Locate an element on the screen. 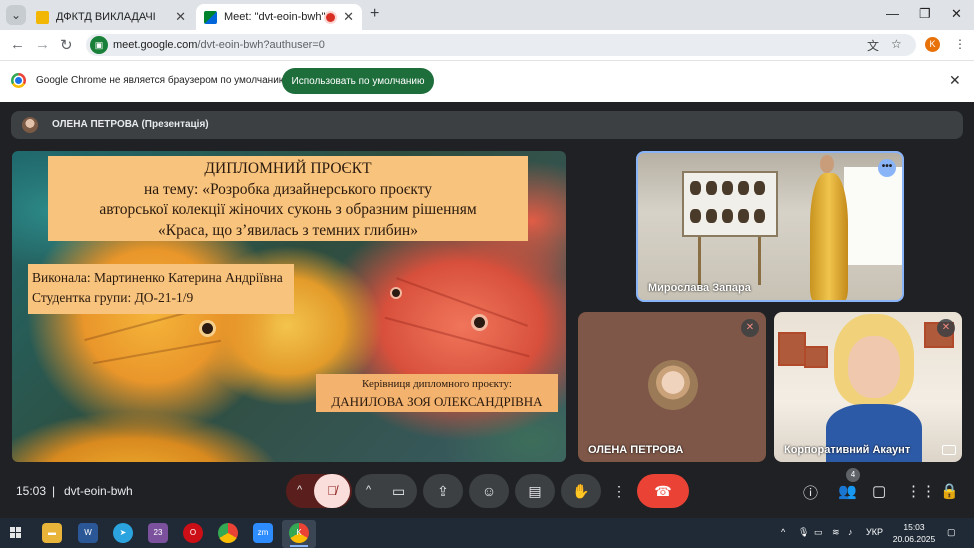  site-info-icon: ▣ is located at coordinates (99, 45).